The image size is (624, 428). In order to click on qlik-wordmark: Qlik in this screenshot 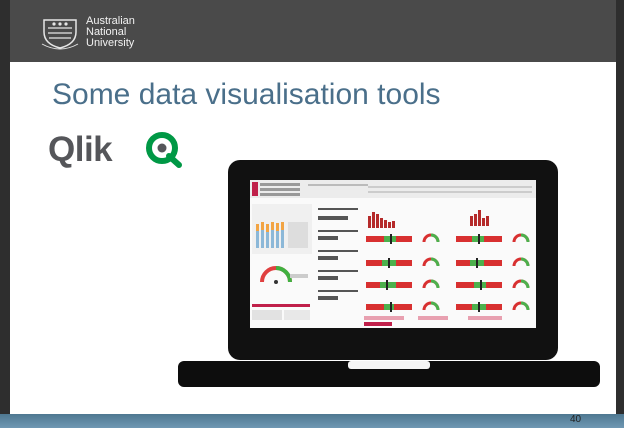, I will do `click(80, 149)`.